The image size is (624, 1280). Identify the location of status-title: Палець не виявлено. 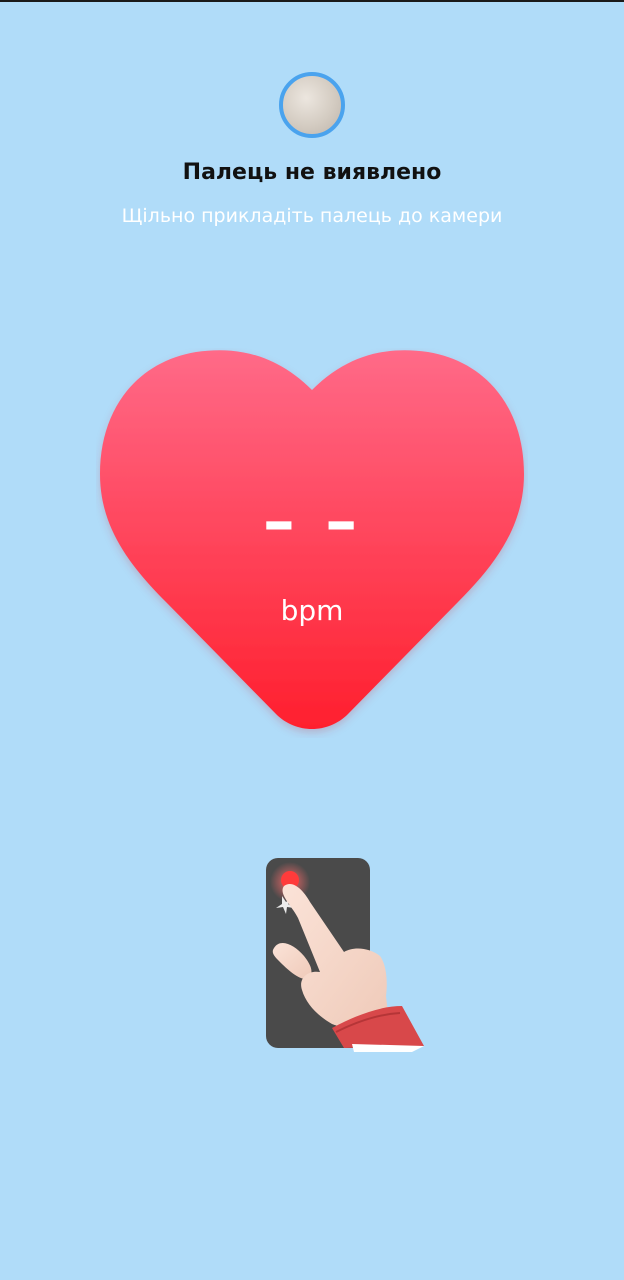
(312, 172).